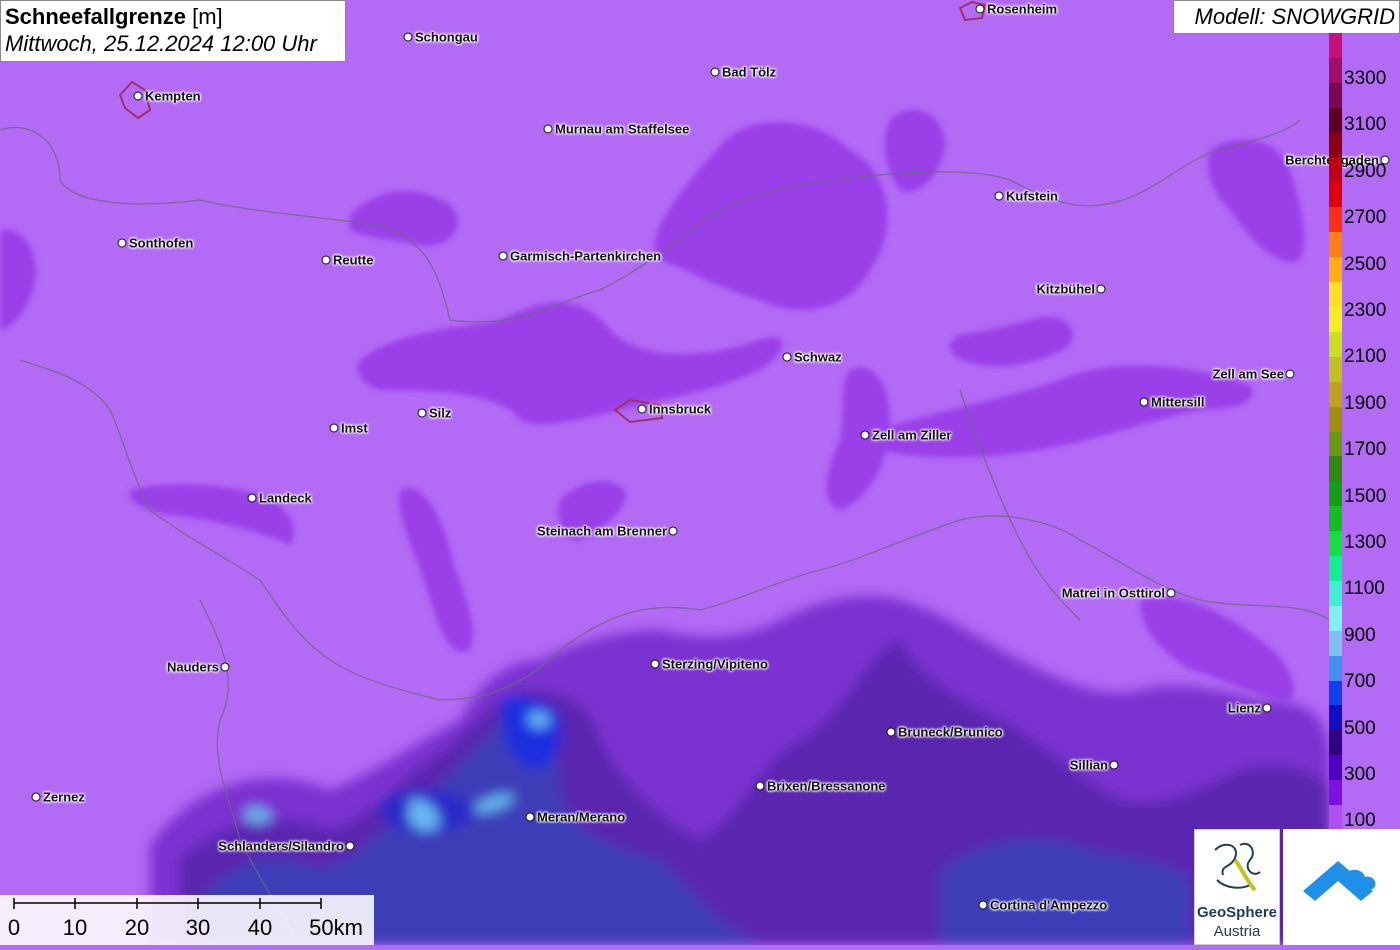 The width and height of the screenshot is (1400, 950). What do you see at coordinates (137, 927) in the screenshot?
I see `scale-tick-label: 20` at bounding box center [137, 927].